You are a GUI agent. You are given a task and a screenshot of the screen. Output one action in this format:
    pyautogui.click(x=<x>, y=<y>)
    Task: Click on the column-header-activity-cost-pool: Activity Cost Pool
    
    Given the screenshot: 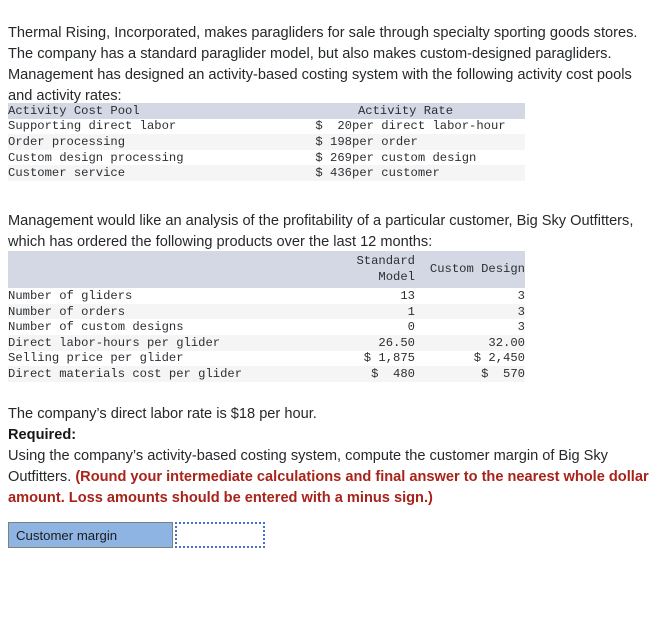 What is the action you would take?
    pyautogui.click(x=147, y=111)
    